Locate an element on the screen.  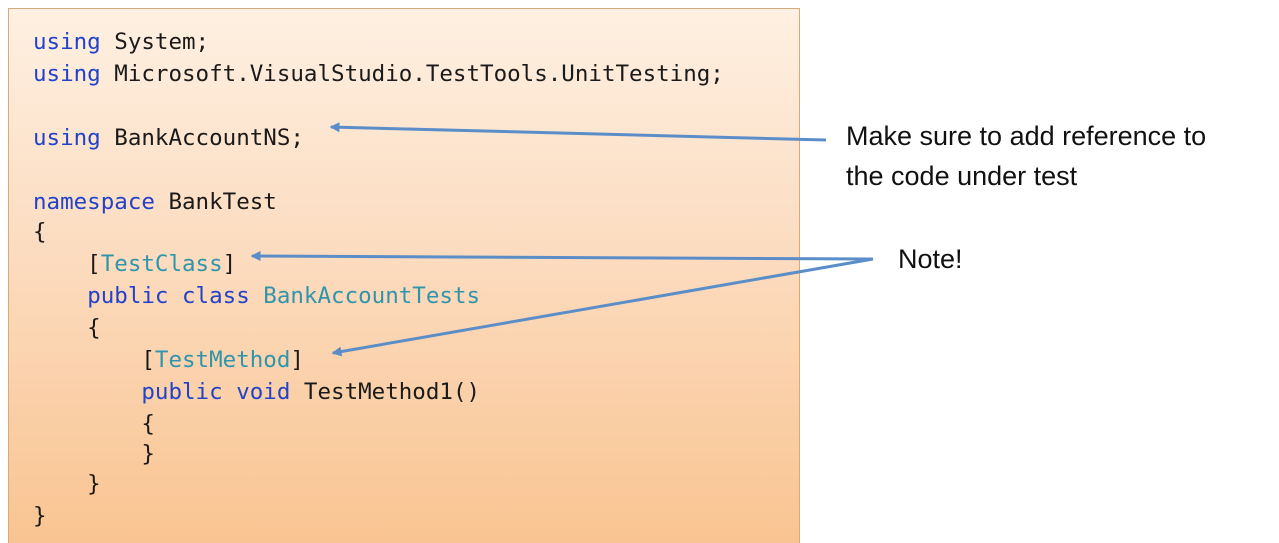
code-line: namespace BankTest is located at coordinates (155, 202).